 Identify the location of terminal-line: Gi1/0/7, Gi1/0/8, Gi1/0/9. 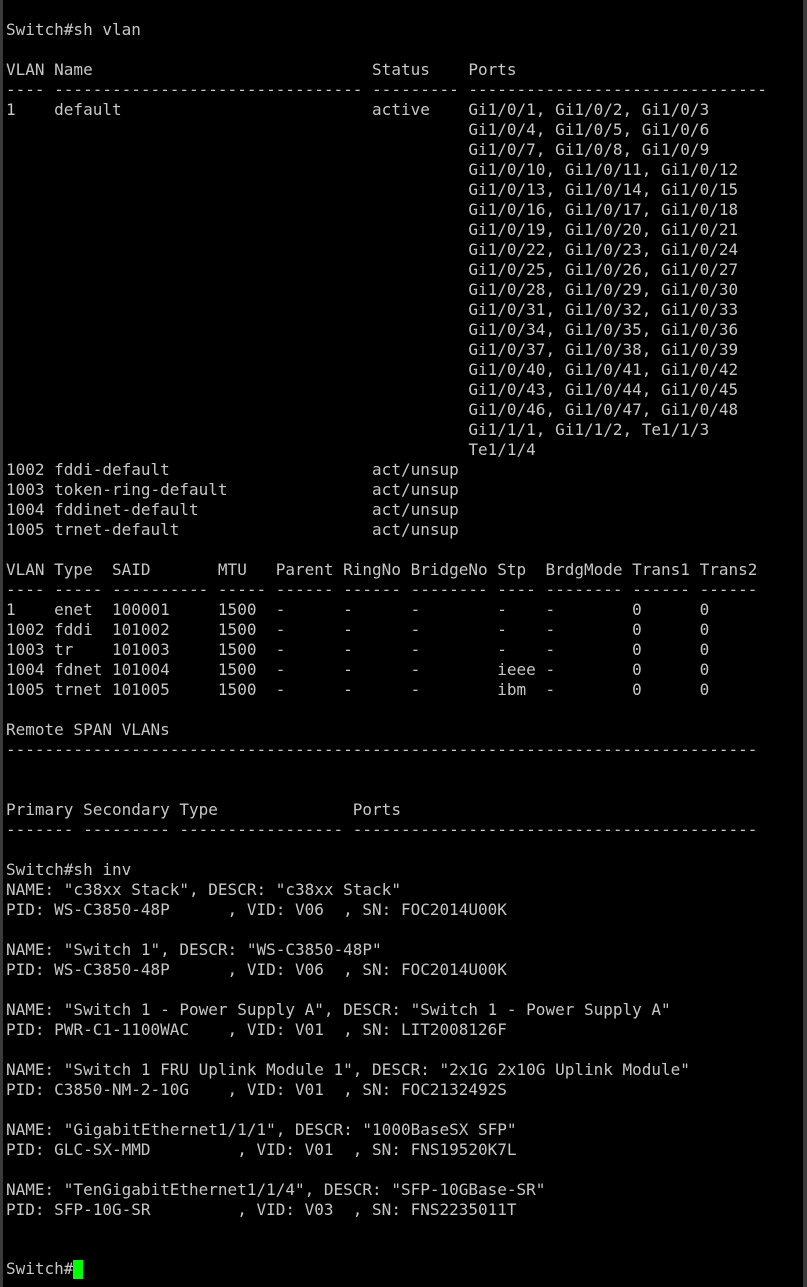
(358, 149).